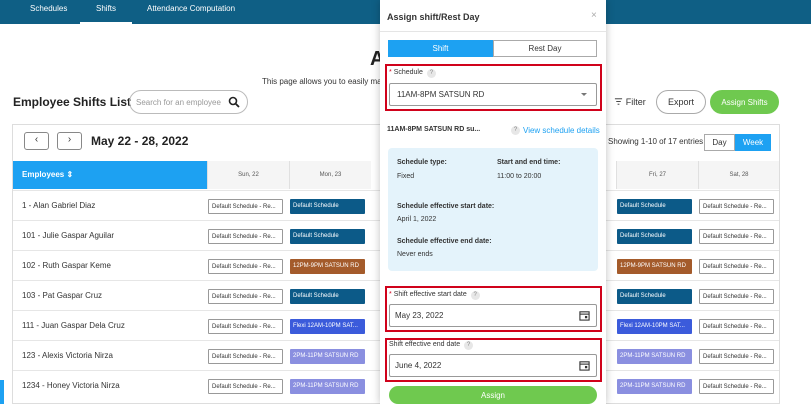  What do you see at coordinates (422, 162) in the screenshot?
I see `schedule-type-label: Schedule type:` at bounding box center [422, 162].